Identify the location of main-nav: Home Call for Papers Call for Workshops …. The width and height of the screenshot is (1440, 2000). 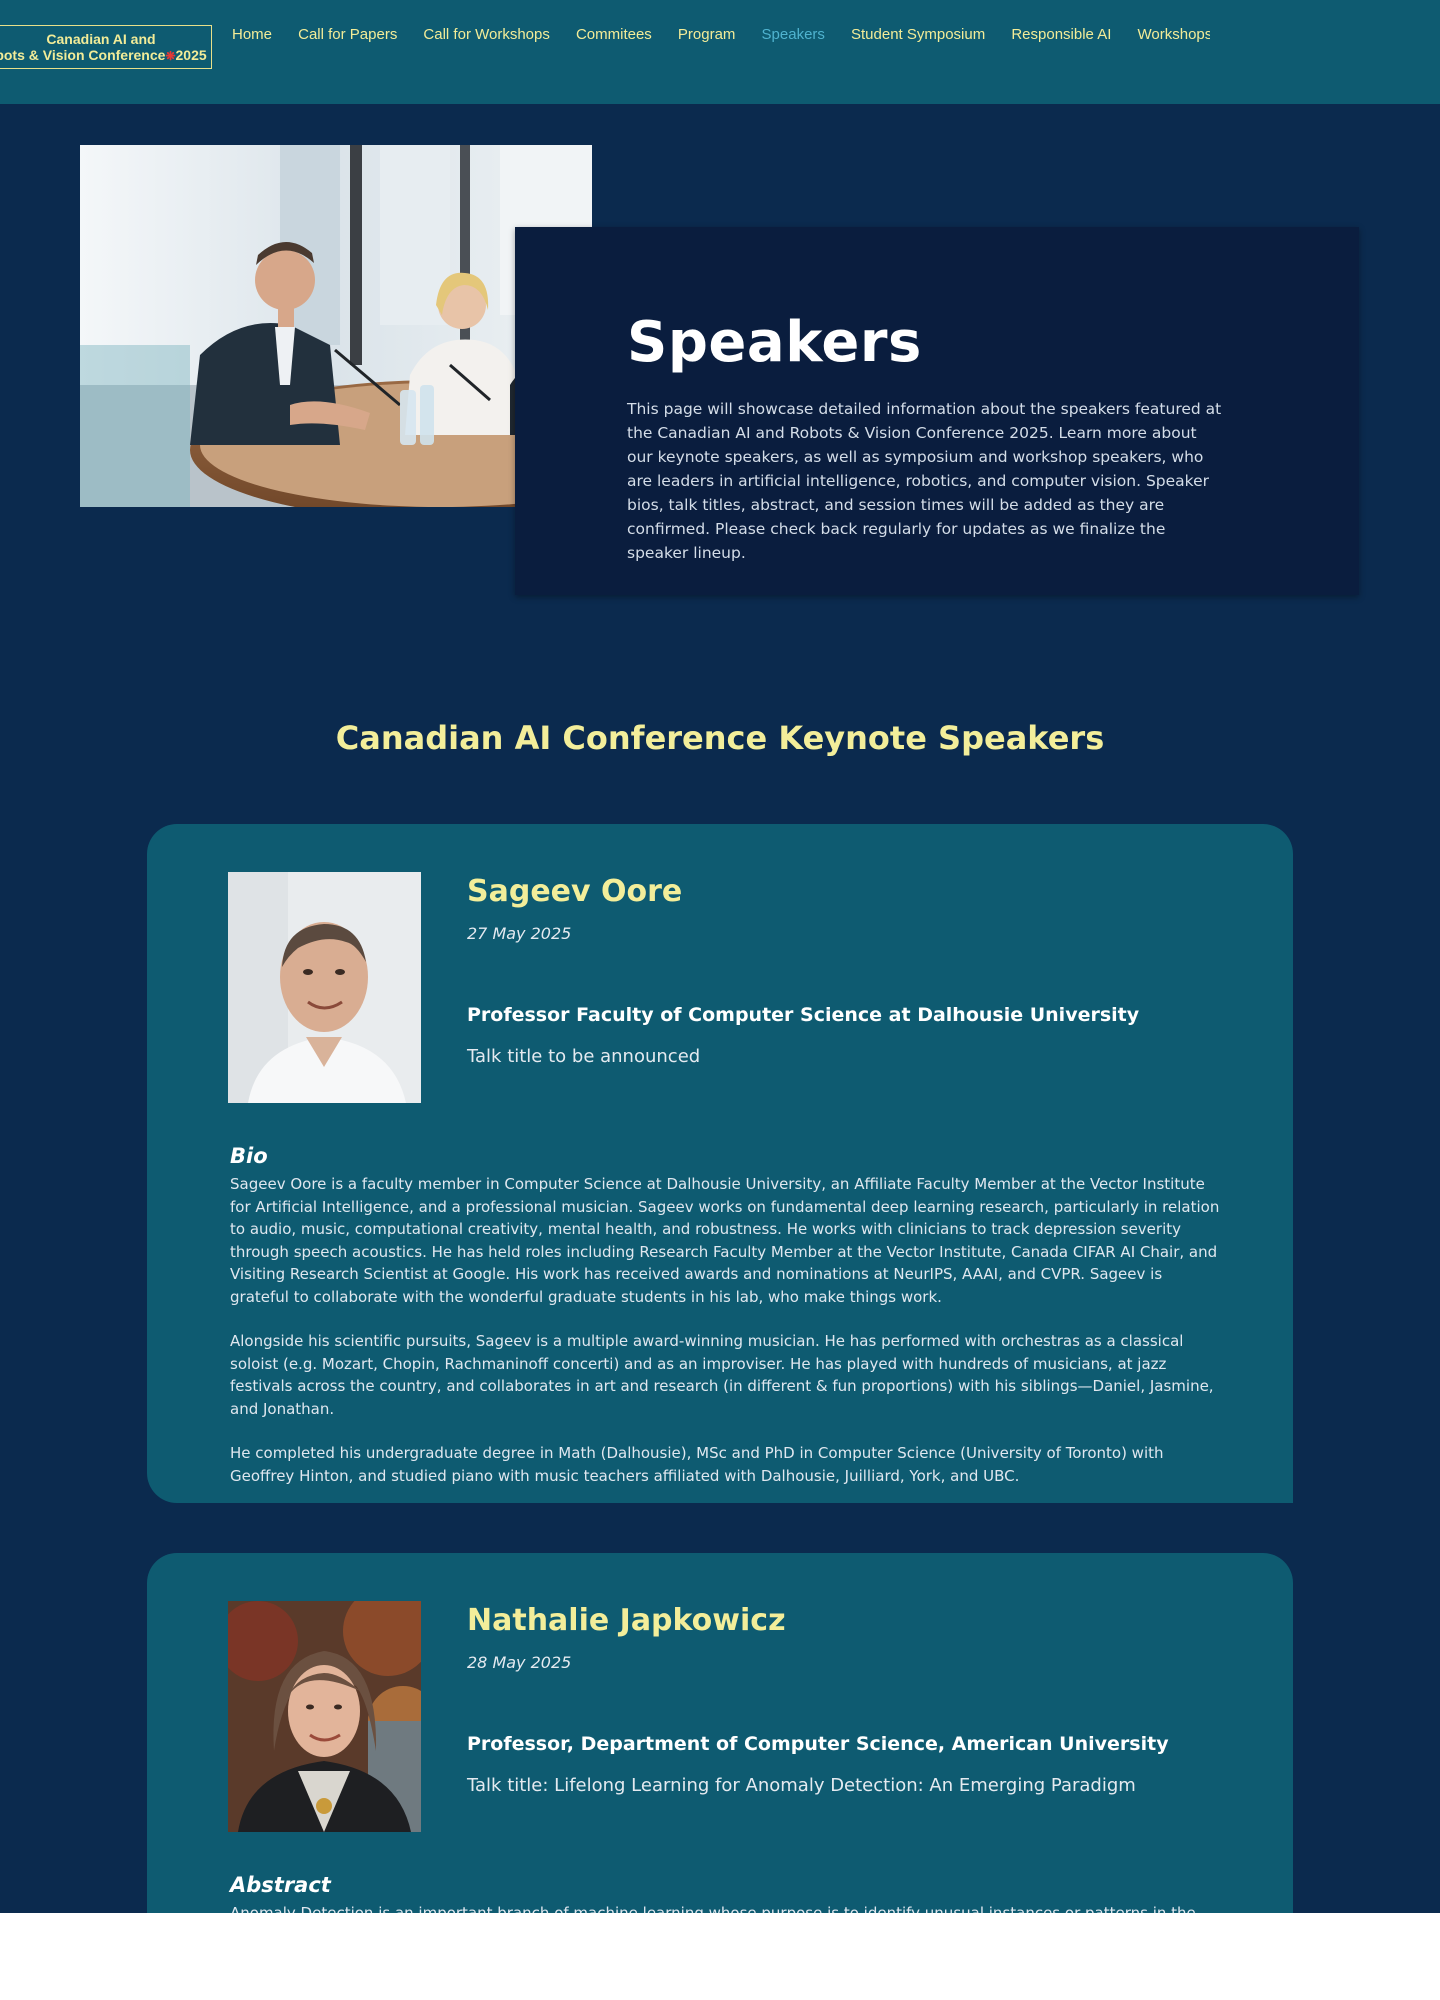
(721, 35).